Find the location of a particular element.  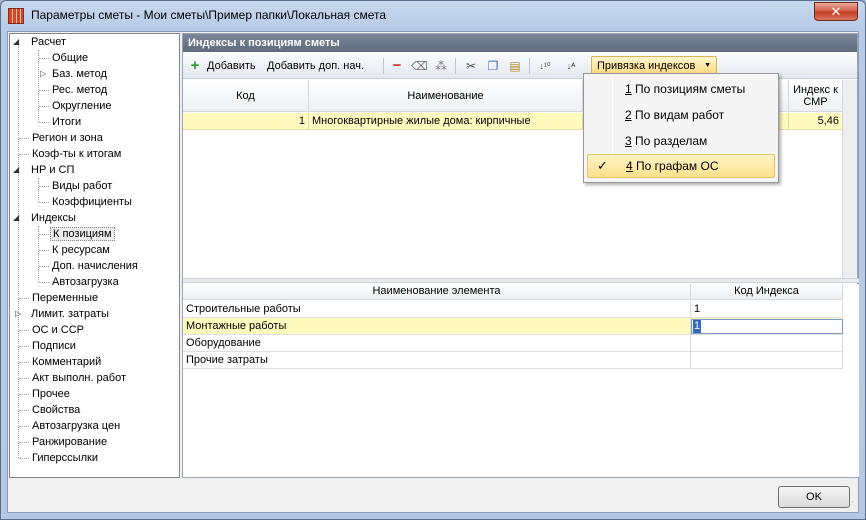

tree-item-okruglenie: Округление is located at coordinates (82, 106).